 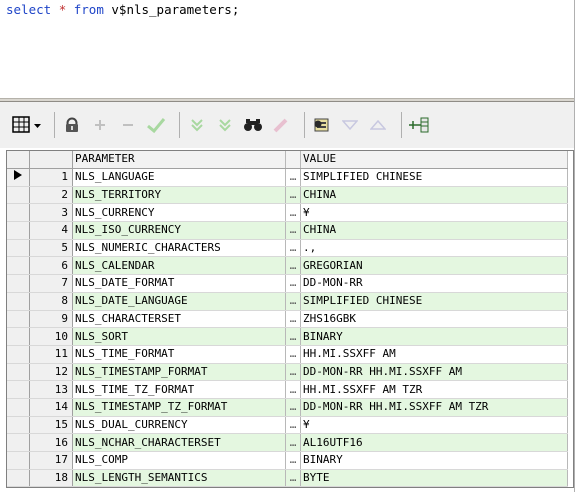 What do you see at coordinates (434, 442) in the screenshot?
I see `value-cell: AL16UTF16` at bounding box center [434, 442].